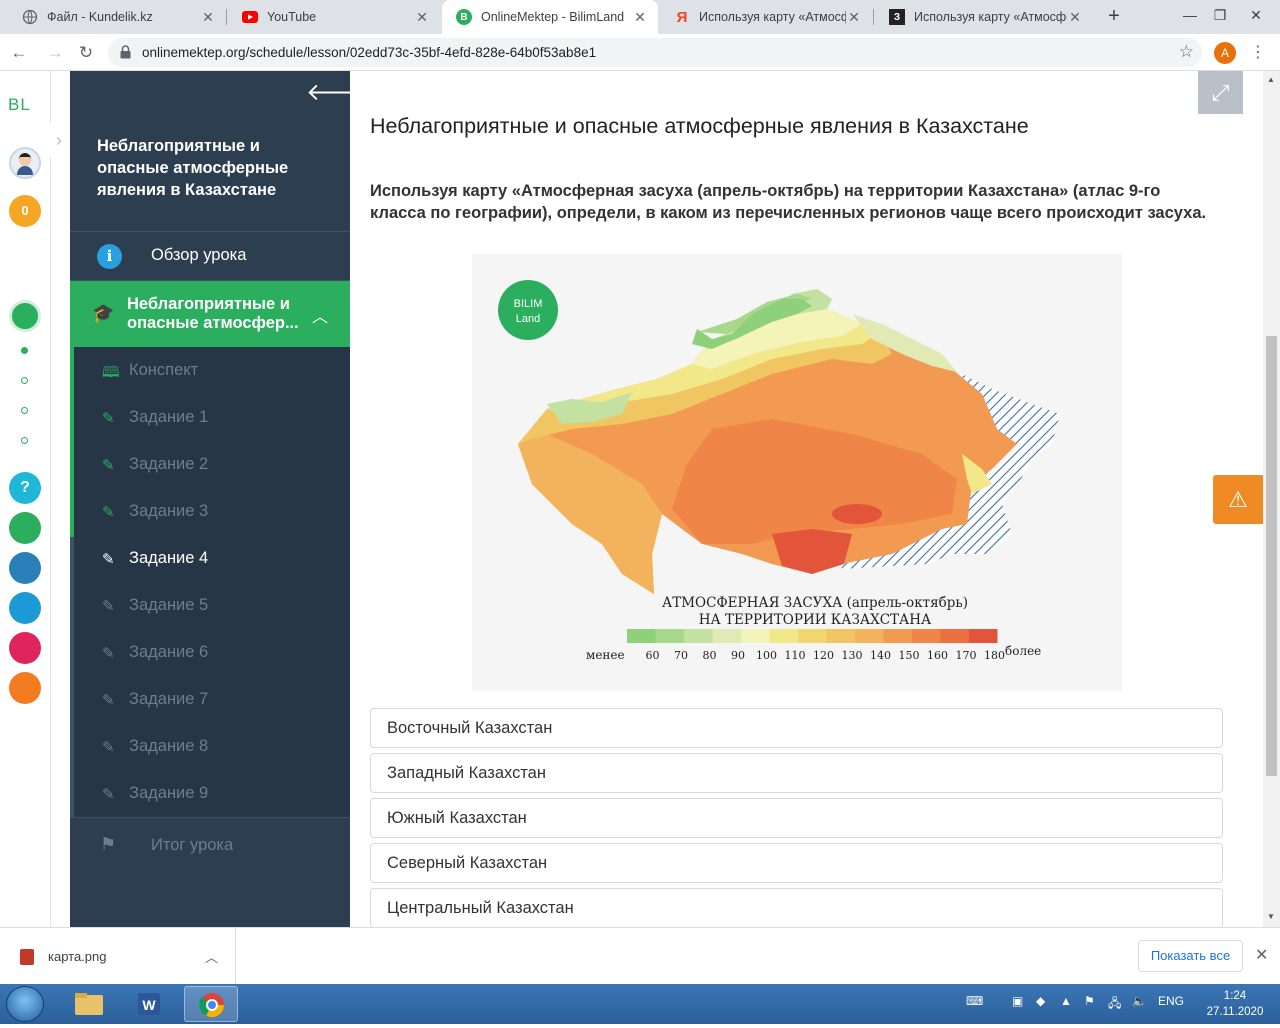  Describe the element at coordinates (25, 528) in the screenshot. I see `bilimland-app-icon` at that location.